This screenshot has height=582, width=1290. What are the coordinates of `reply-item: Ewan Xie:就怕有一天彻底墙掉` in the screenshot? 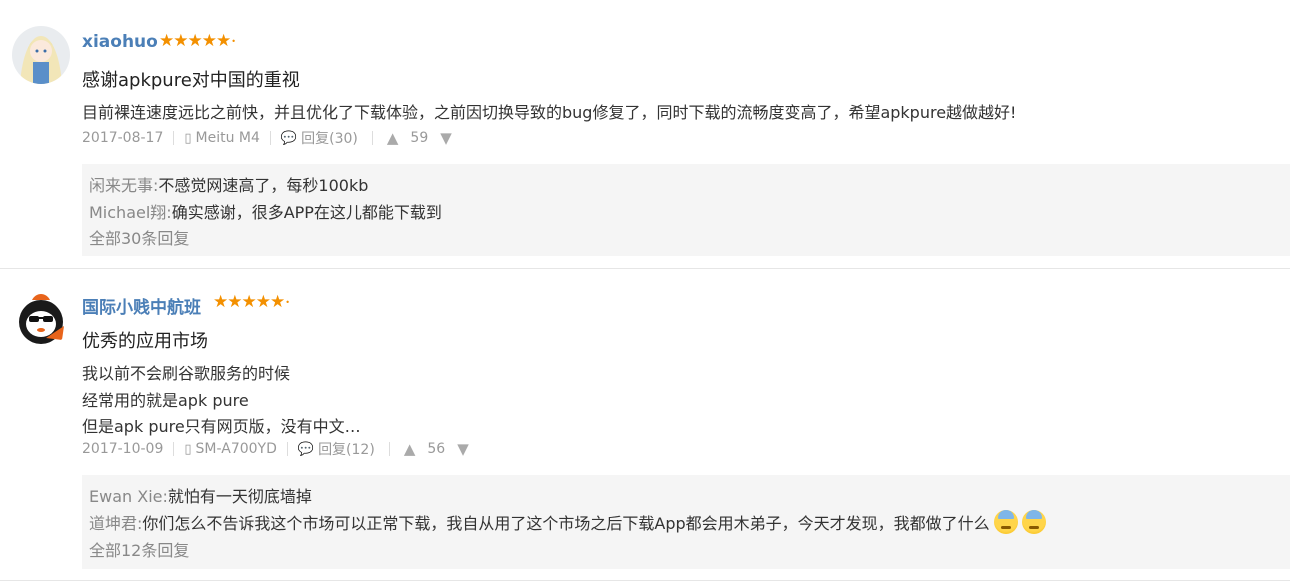 It's located at (200, 495).